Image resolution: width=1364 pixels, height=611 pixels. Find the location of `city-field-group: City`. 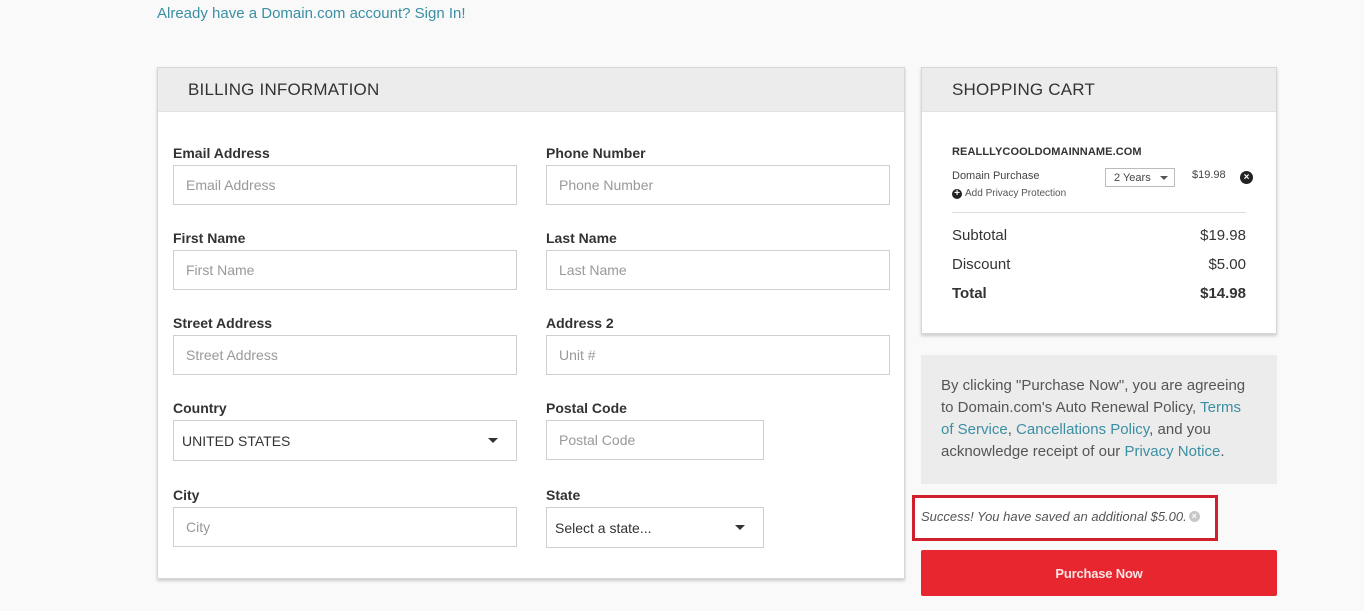

city-field-group: City is located at coordinates (345, 517).